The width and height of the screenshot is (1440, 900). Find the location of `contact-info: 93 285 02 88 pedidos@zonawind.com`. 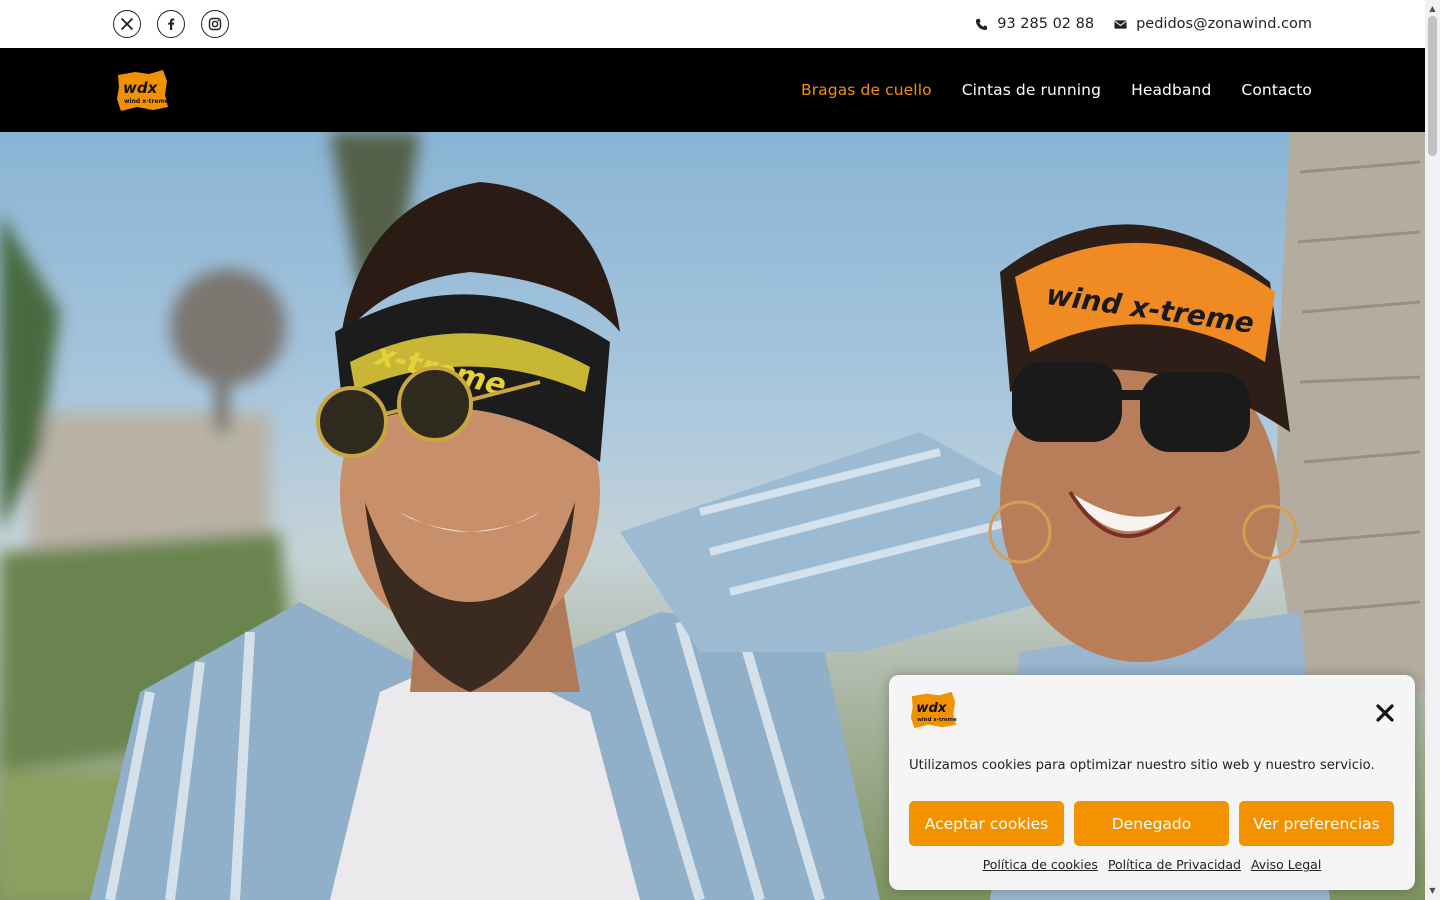

contact-info: 93 285 02 88 pedidos@zonawind.com is located at coordinates (1143, 24).